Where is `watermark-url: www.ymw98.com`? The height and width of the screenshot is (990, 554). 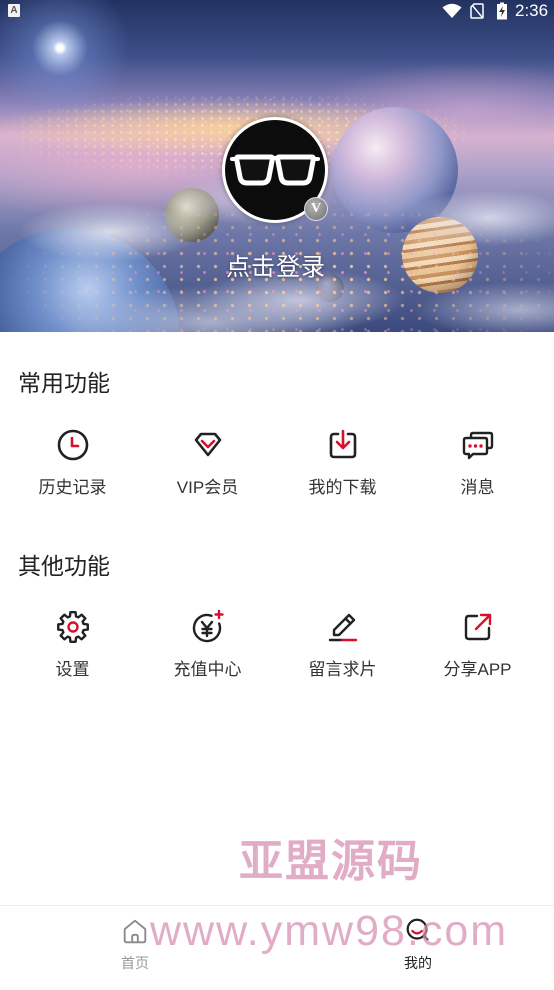 watermark-url: www.ymw98.com is located at coordinates (329, 931).